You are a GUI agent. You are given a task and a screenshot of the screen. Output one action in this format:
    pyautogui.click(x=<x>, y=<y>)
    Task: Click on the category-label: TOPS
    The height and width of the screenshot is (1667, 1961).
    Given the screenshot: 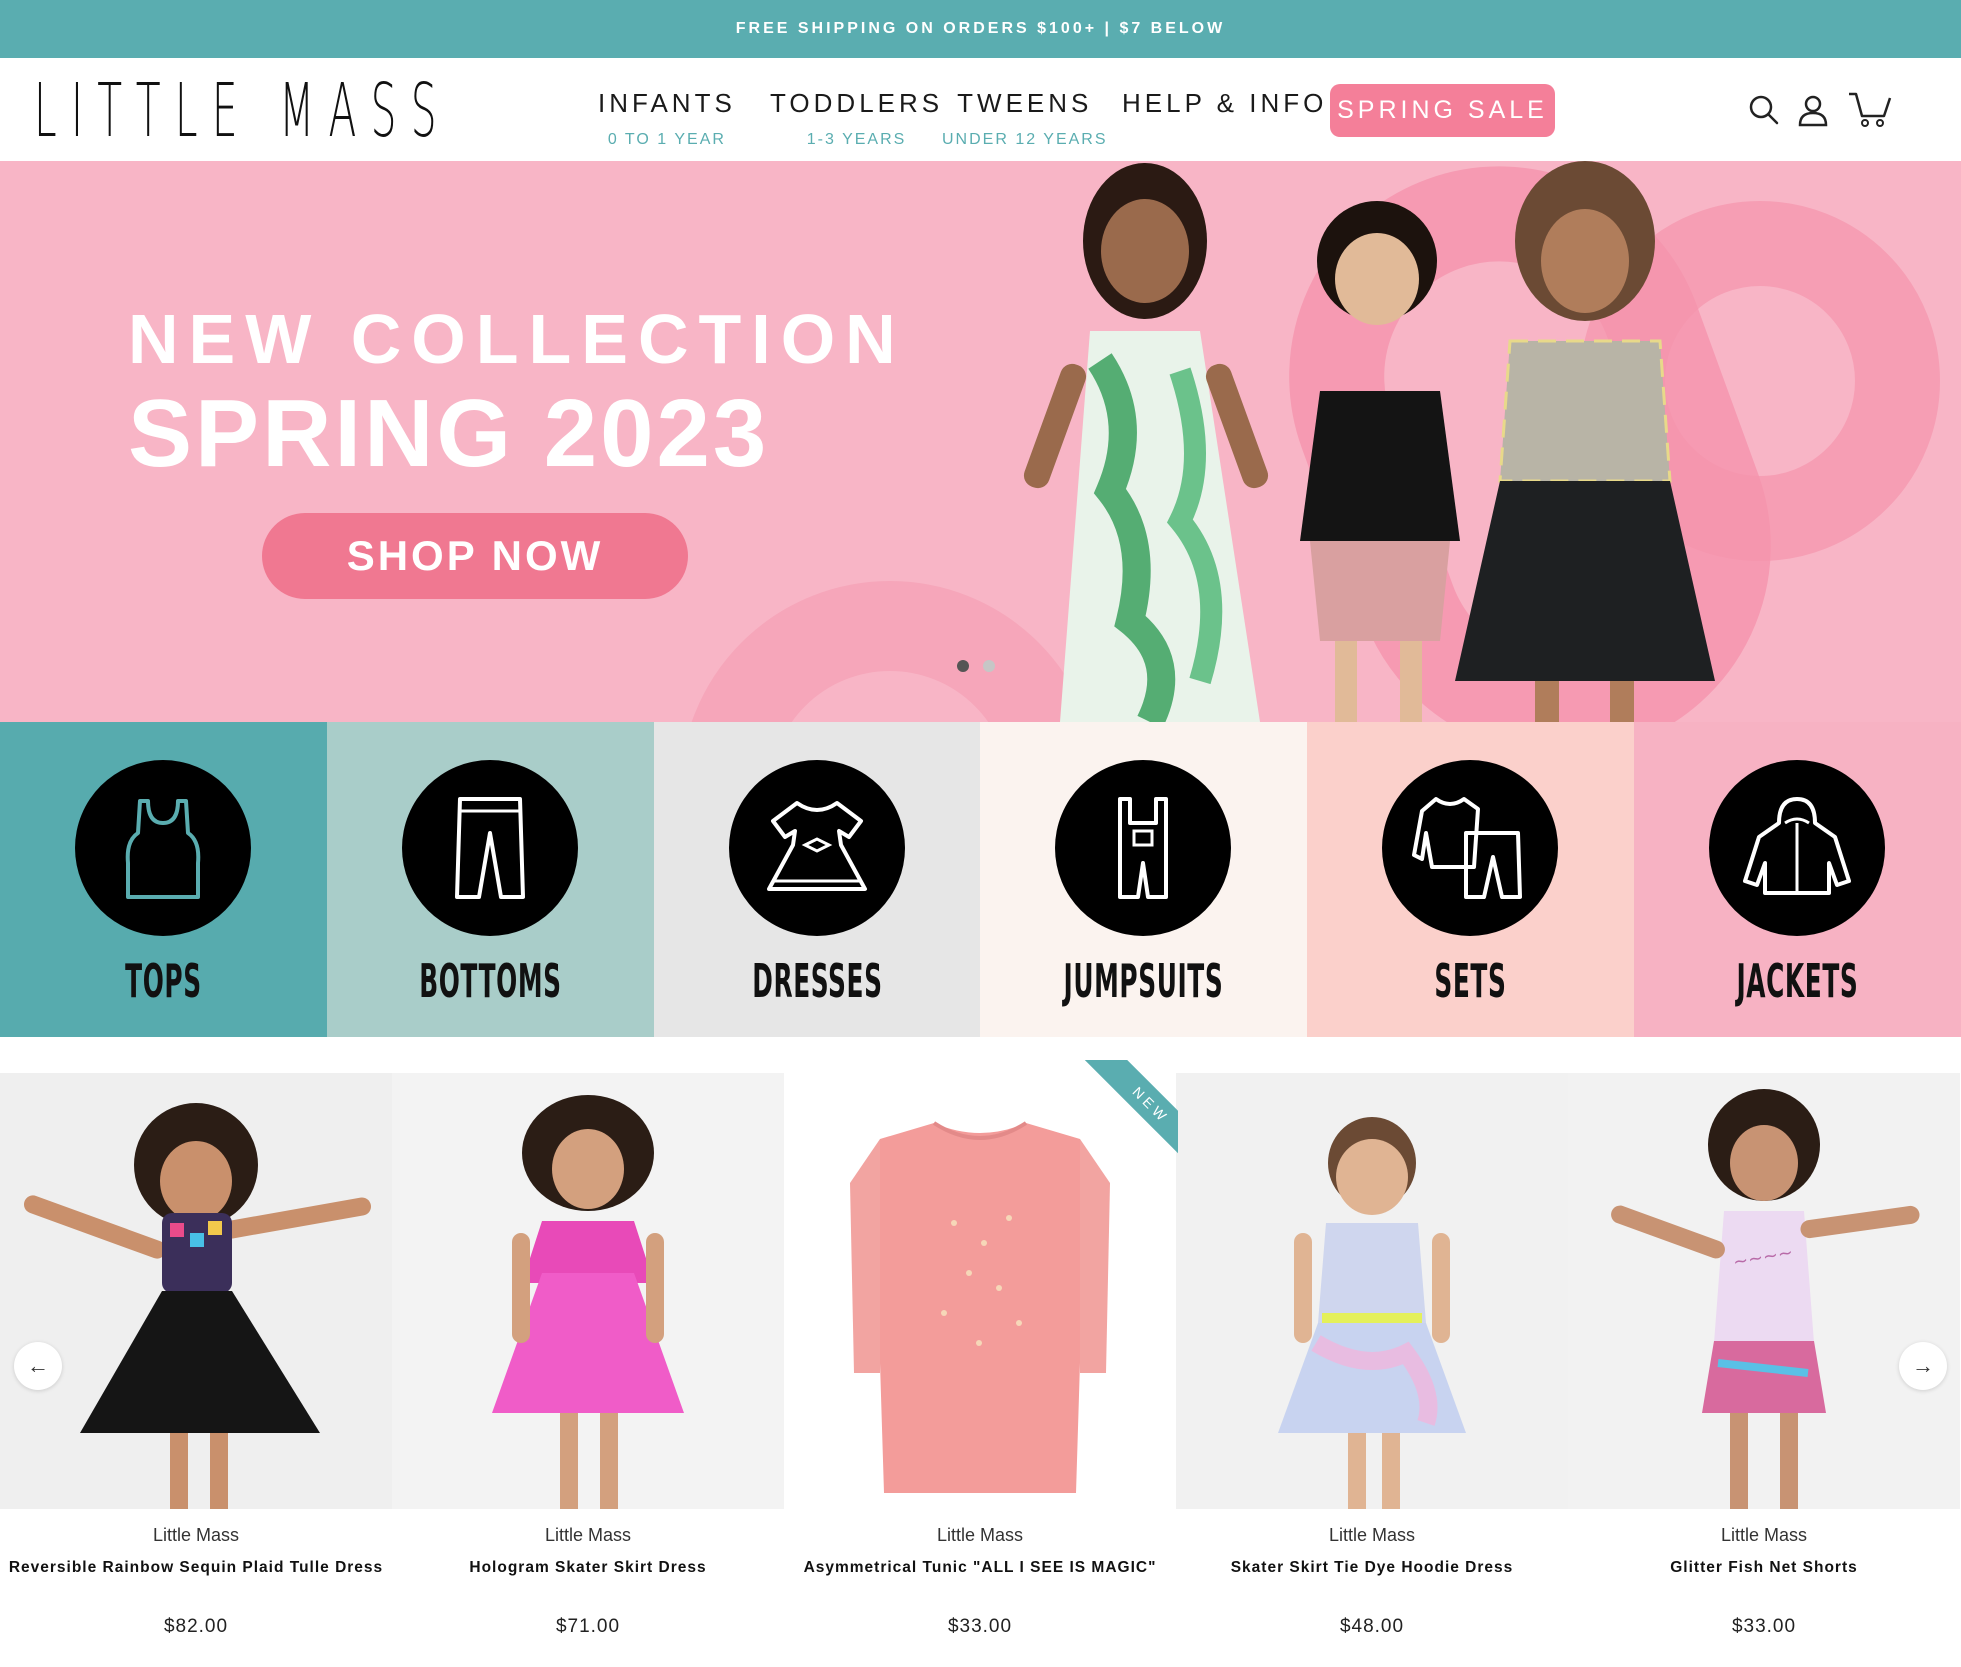 What is the action you would take?
    pyautogui.click(x=163, y=981)
    